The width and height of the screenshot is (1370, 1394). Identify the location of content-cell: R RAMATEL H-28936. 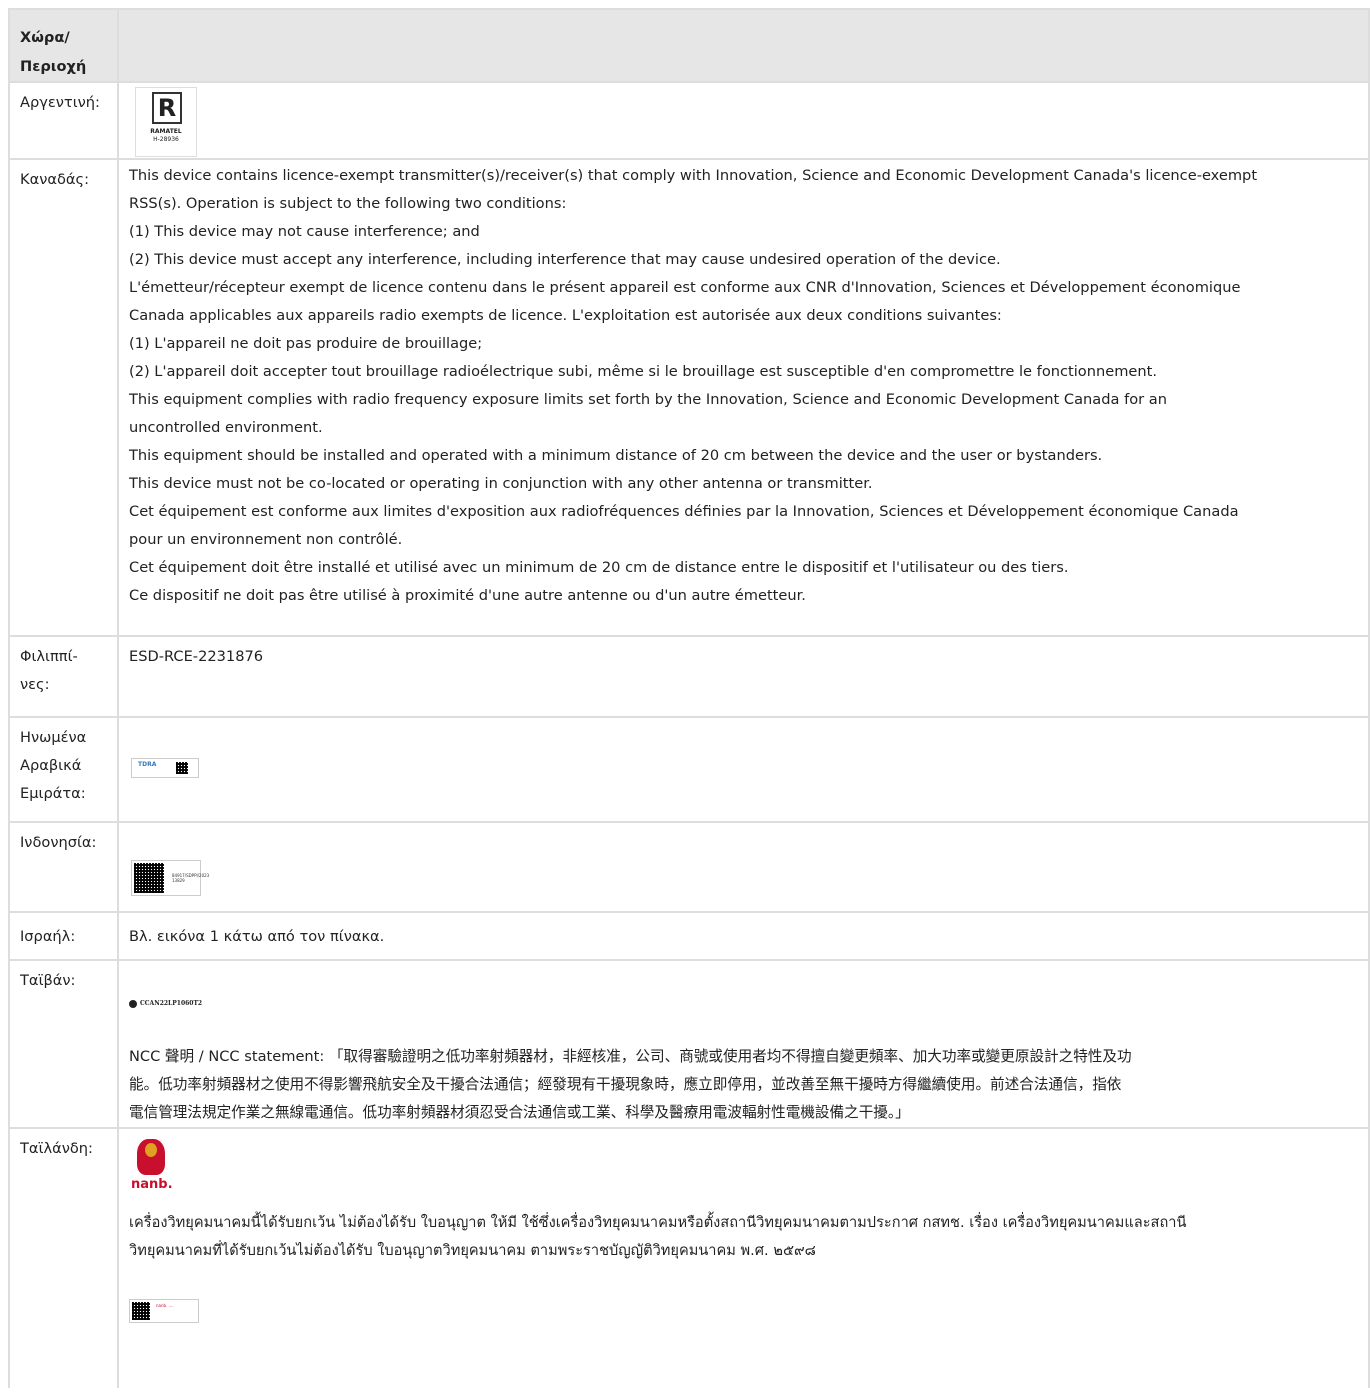
(743, 120).